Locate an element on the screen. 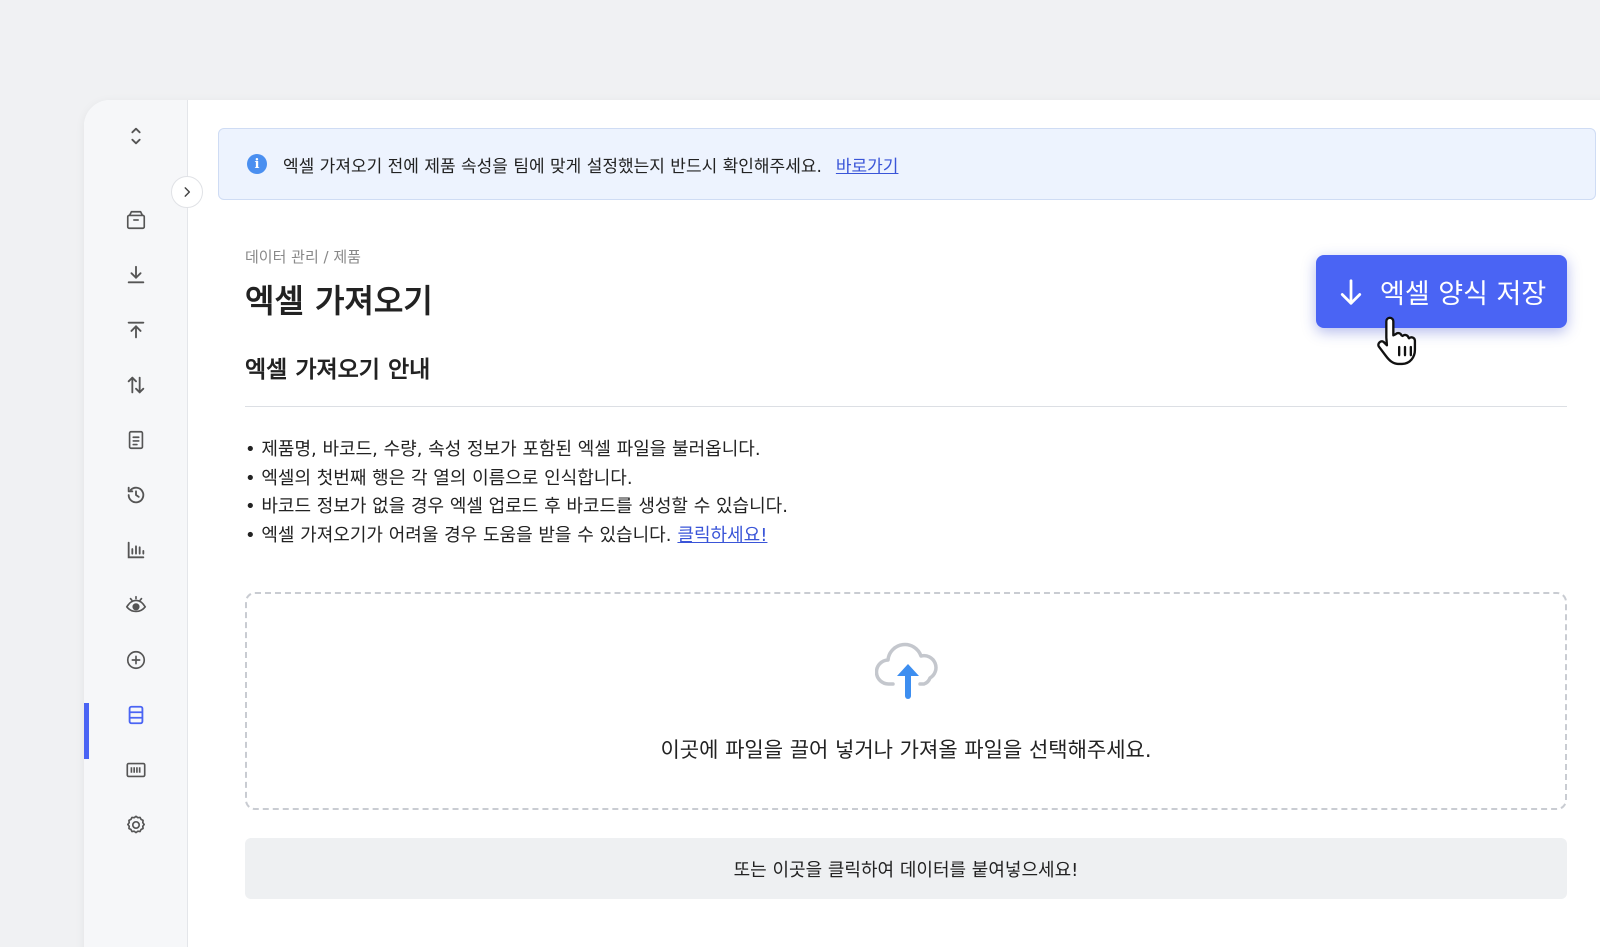 This screenshot has width=1600, height=947. eye-icon is located at coordinates (136, 605).